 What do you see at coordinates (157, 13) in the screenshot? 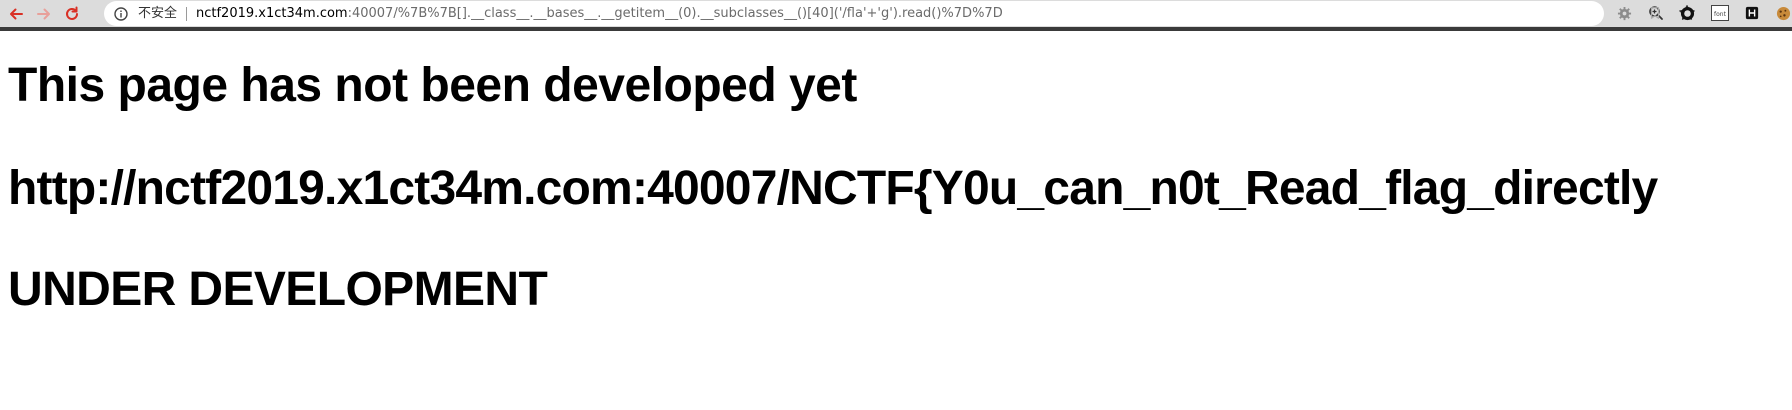
I see `security-label: 不安全` at bounding box center [157, 13].